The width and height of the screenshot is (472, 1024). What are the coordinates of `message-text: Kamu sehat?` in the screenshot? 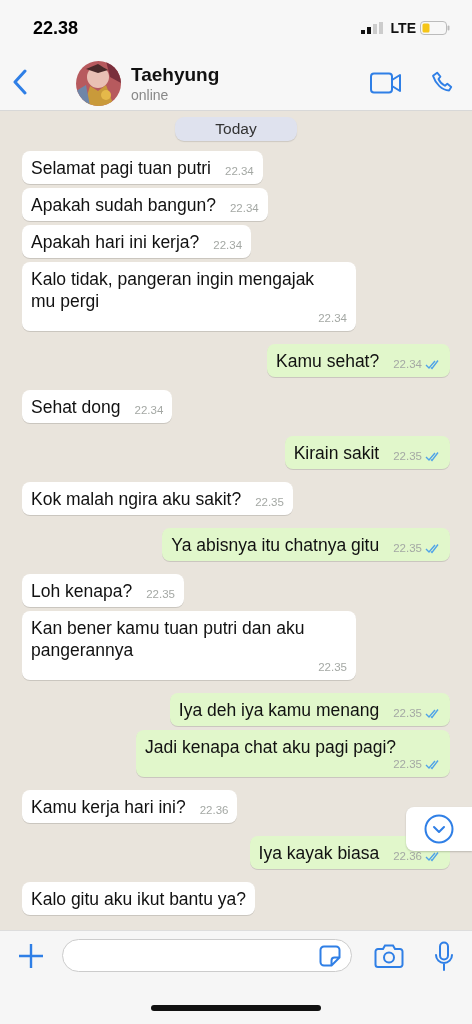 It's located at (328, 361).